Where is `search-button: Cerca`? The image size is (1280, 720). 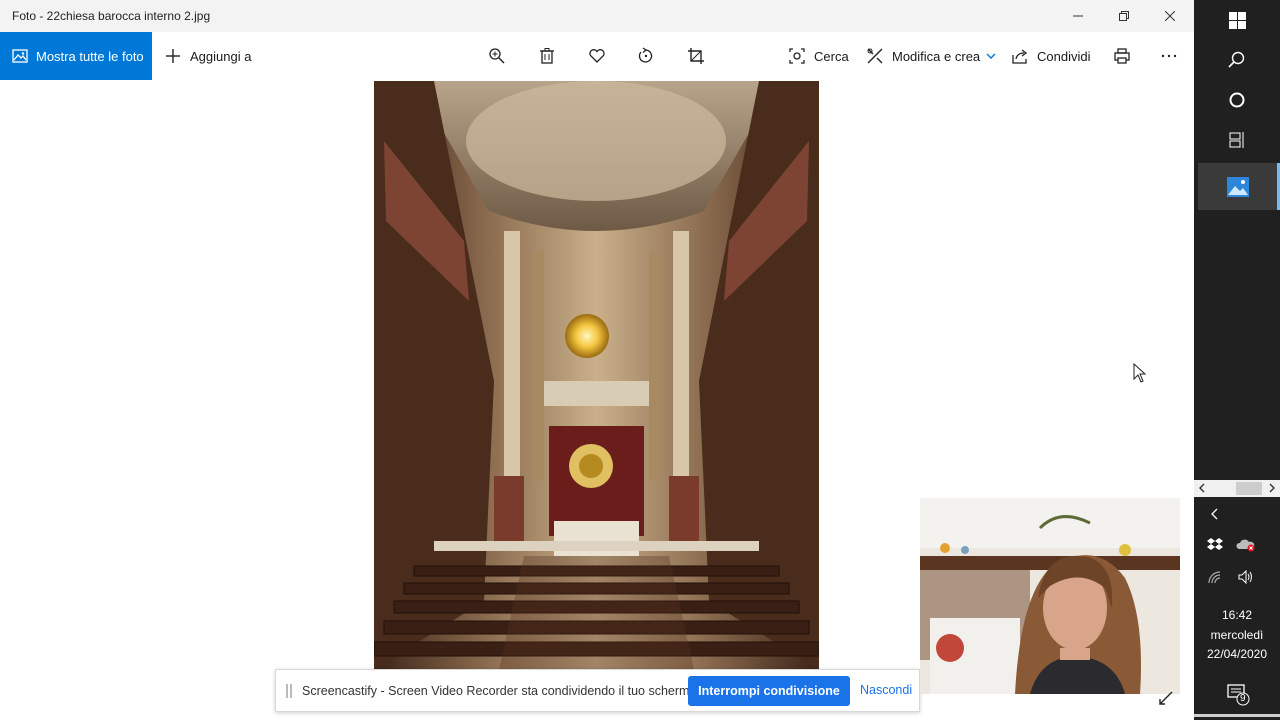 search-button: Cerca is located at coordinates (818, 56).